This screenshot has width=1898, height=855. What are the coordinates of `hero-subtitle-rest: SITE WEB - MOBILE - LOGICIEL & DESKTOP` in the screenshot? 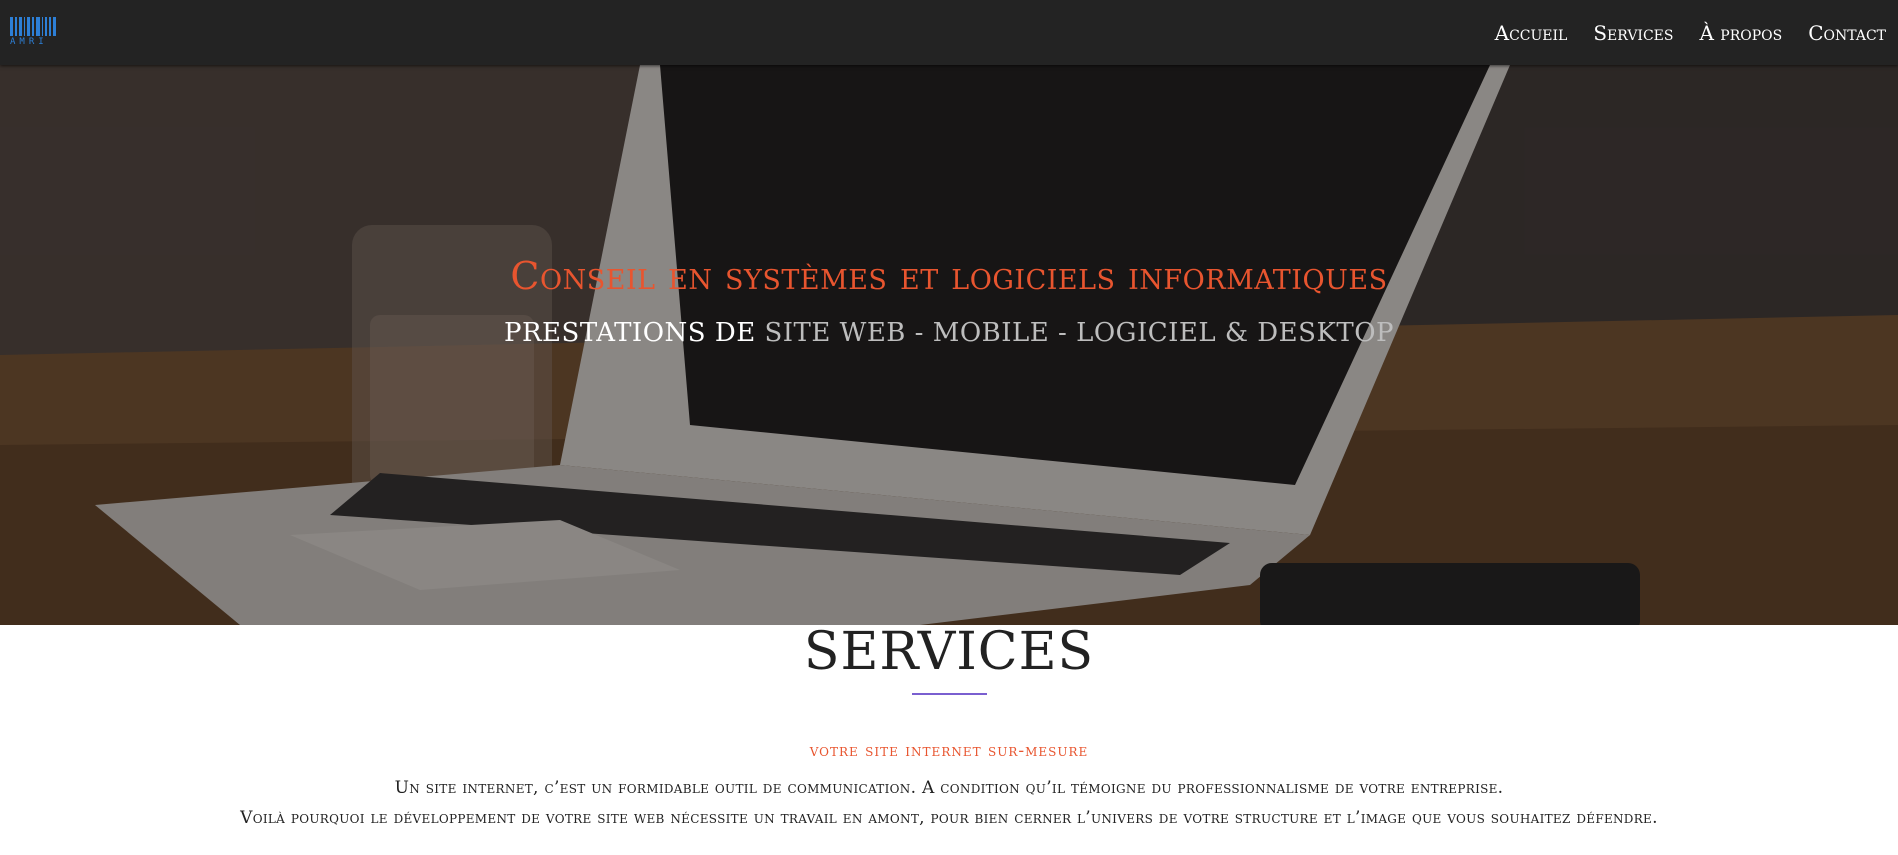 It's located at (1079, 333).